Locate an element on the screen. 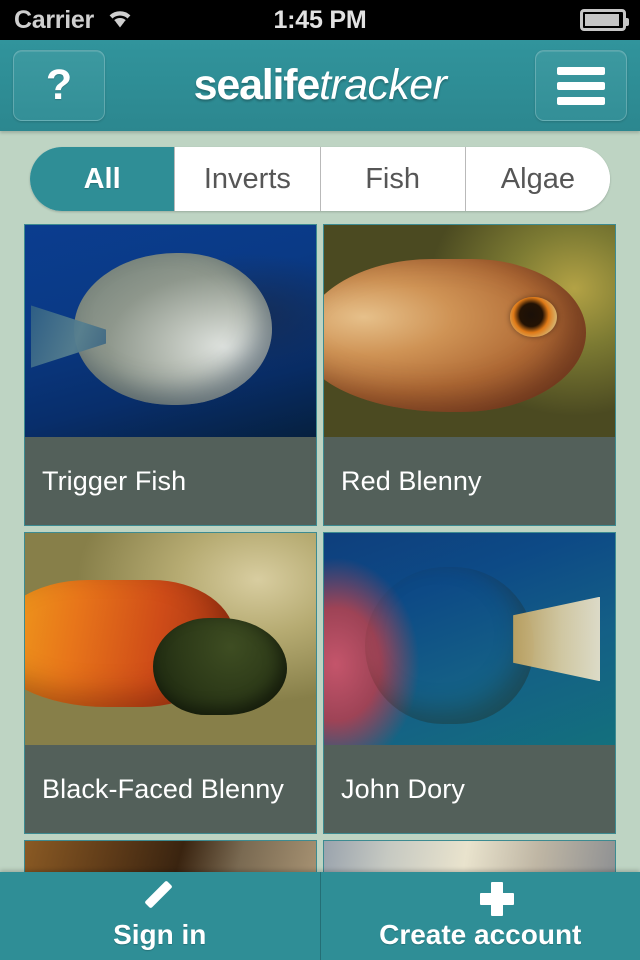 The height and width of the screenshot is (960, 640). create-account-button: Create account is located at coordinates (479, 916).